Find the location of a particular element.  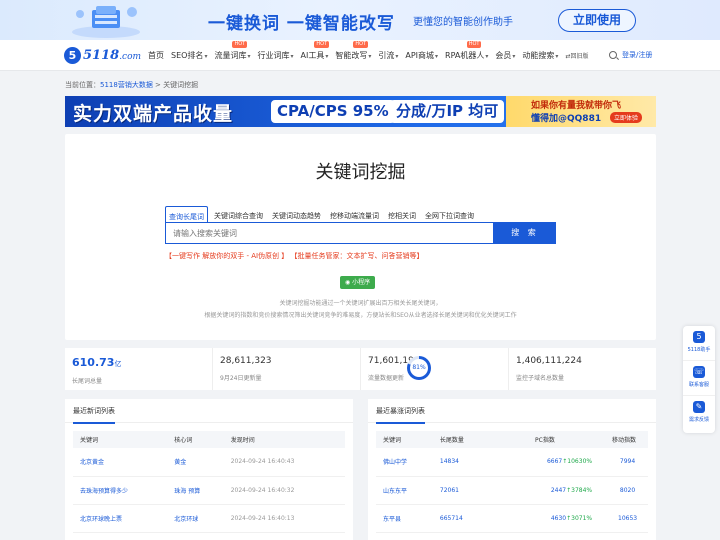

pc-index-growth: ↑3071% is located at coordinates (579, 518).